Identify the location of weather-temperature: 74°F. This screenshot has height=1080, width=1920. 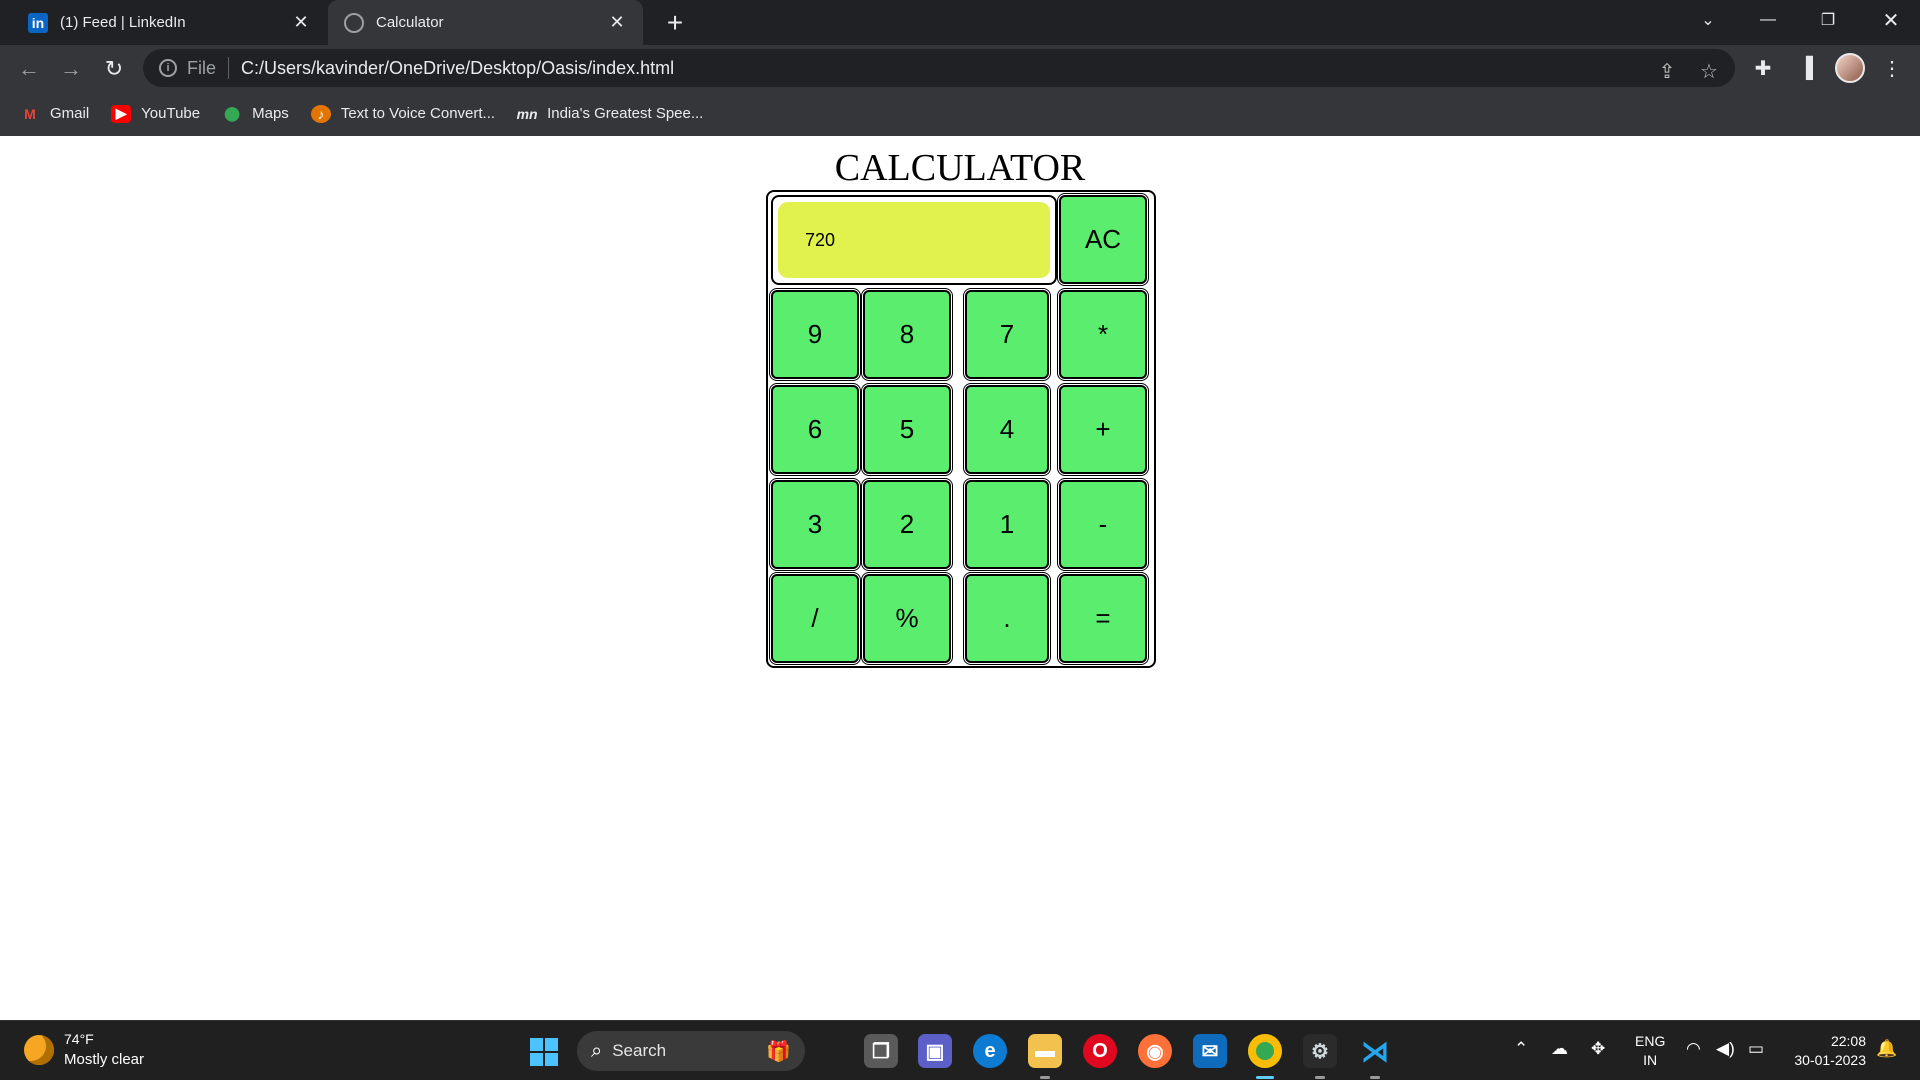
(79, 1039).